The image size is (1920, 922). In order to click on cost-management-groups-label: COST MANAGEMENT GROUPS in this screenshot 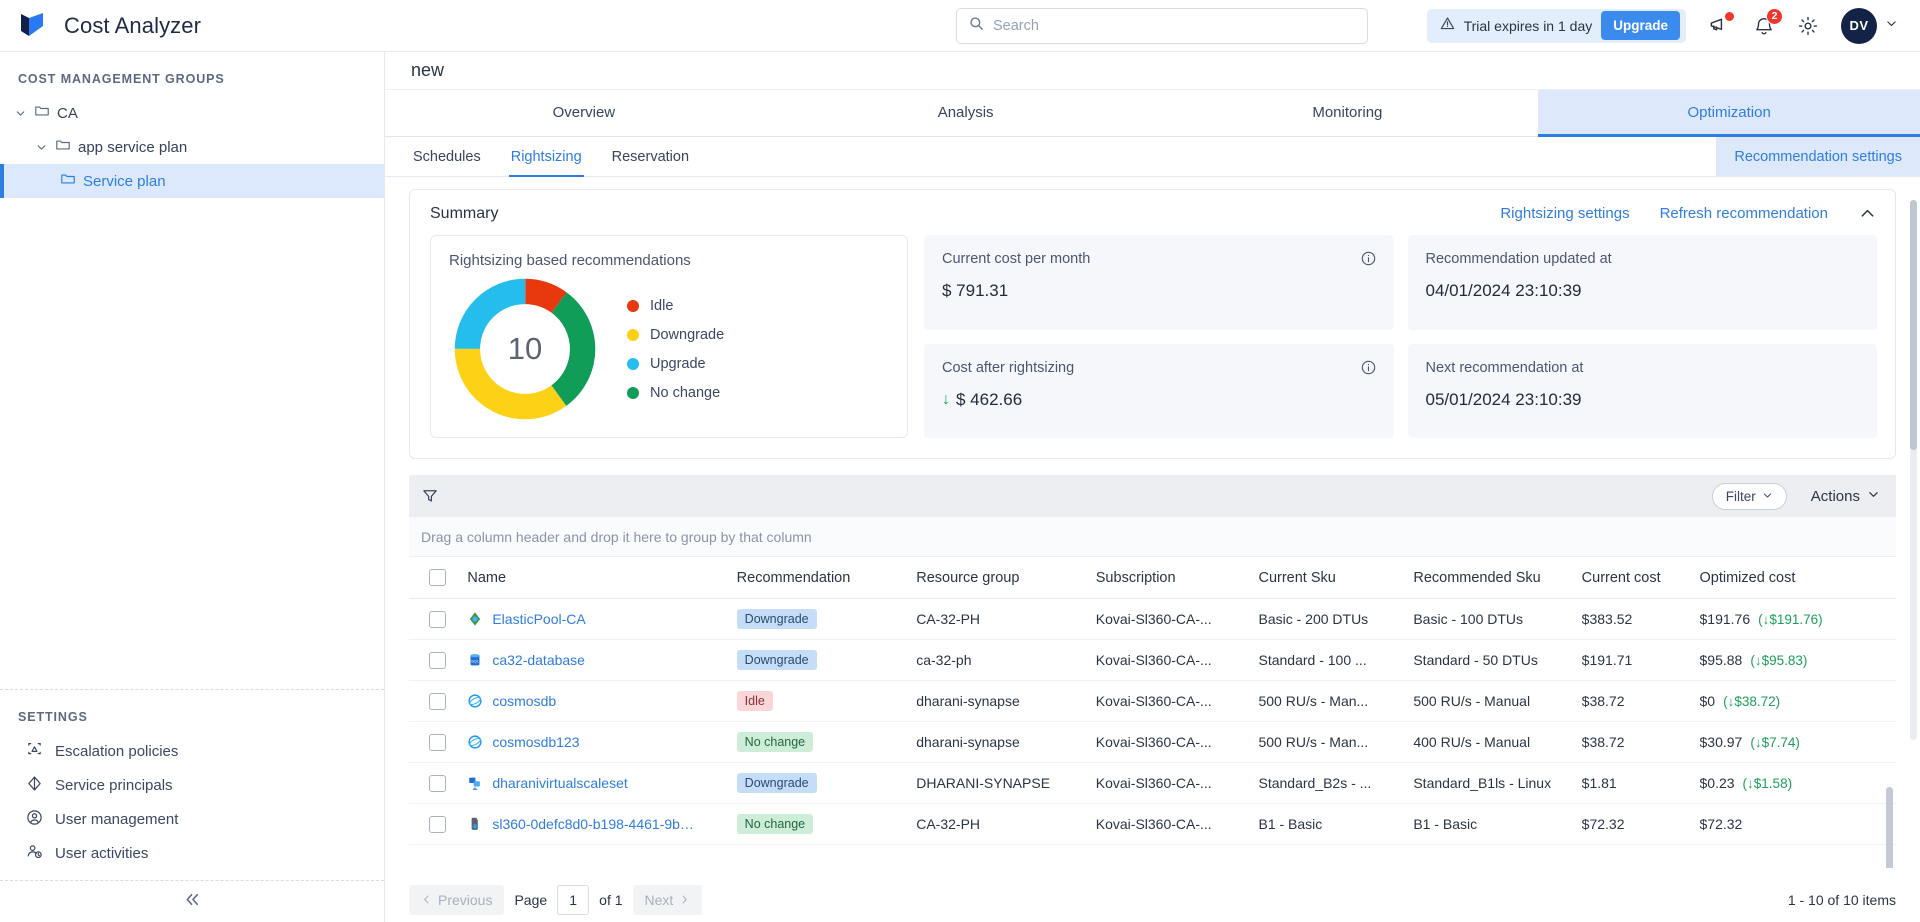, I will do `click(121, 79)`.